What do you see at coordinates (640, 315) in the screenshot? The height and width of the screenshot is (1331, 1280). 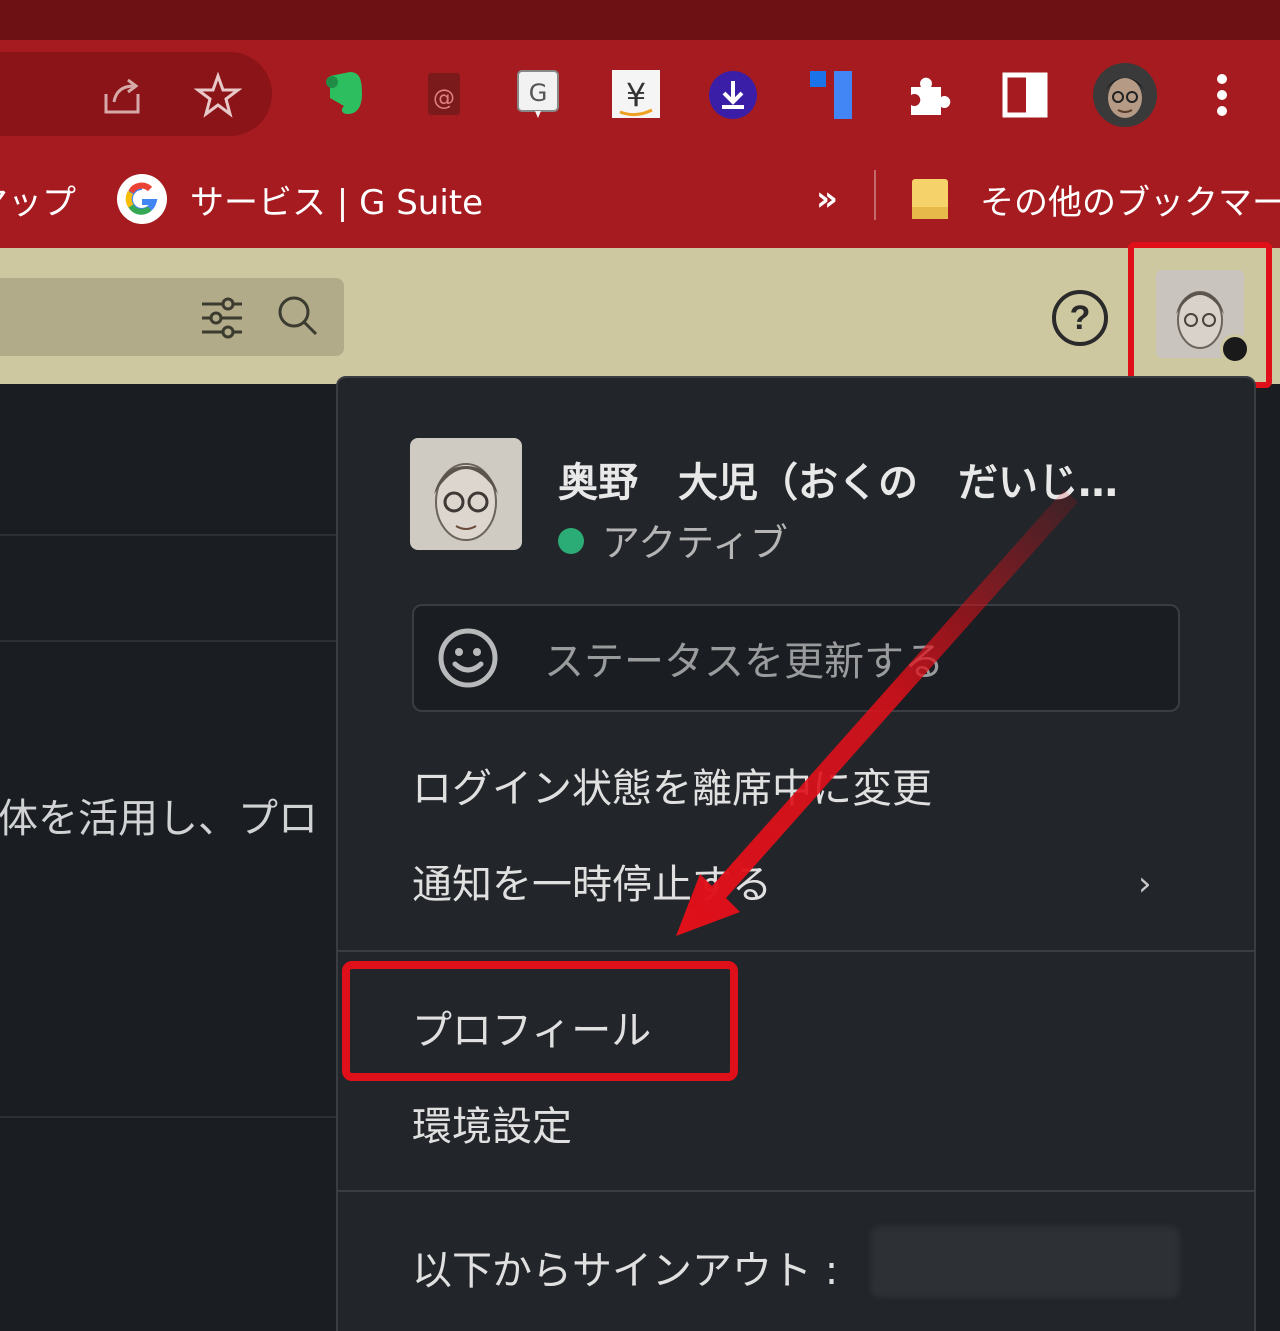 I see `app-header: ?` at bounding box center [640, 315].